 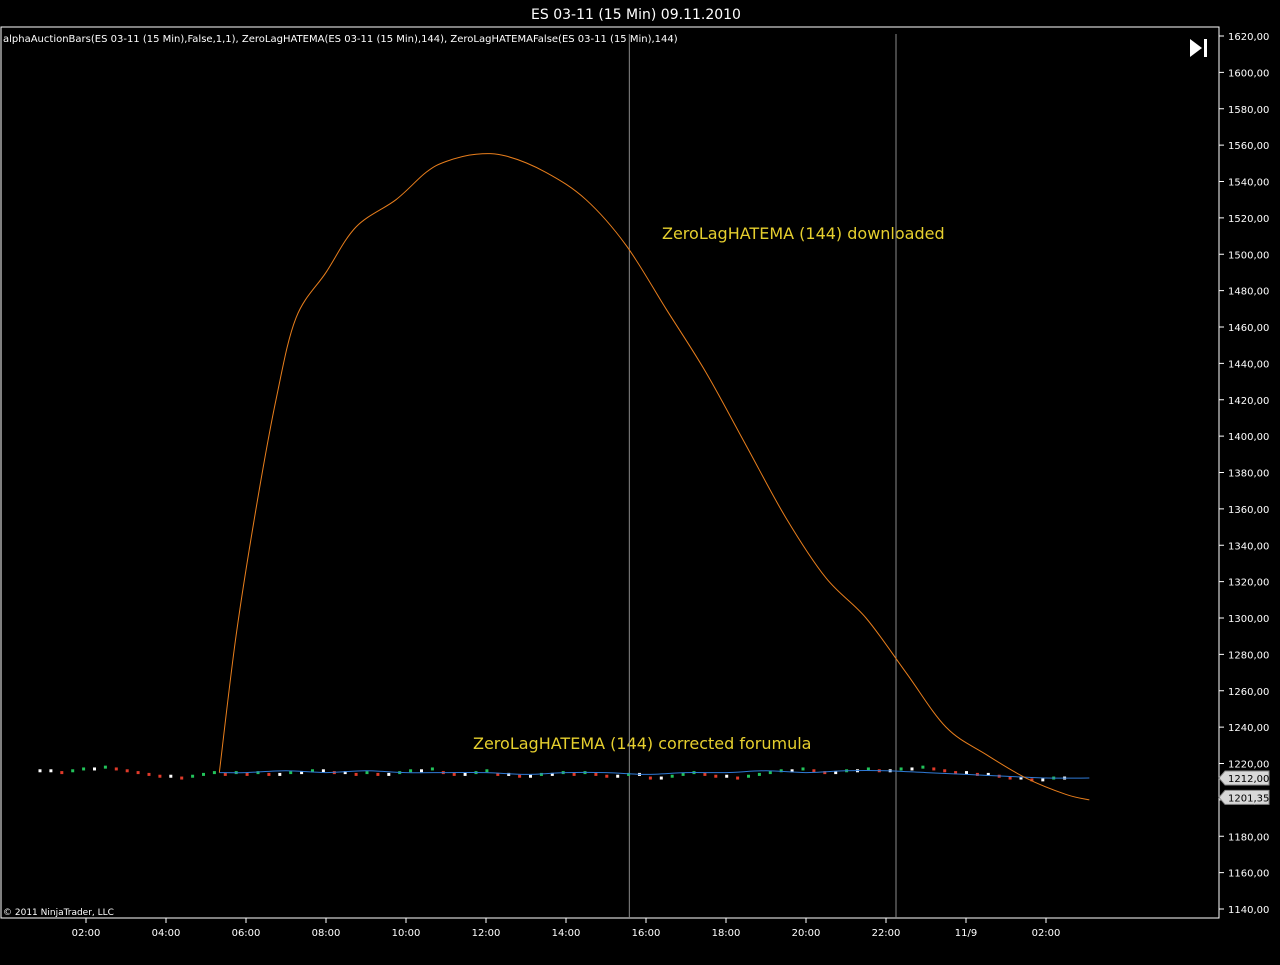 I want to click on y-tick-label: 1560,00, so click(x=1248, y=146).